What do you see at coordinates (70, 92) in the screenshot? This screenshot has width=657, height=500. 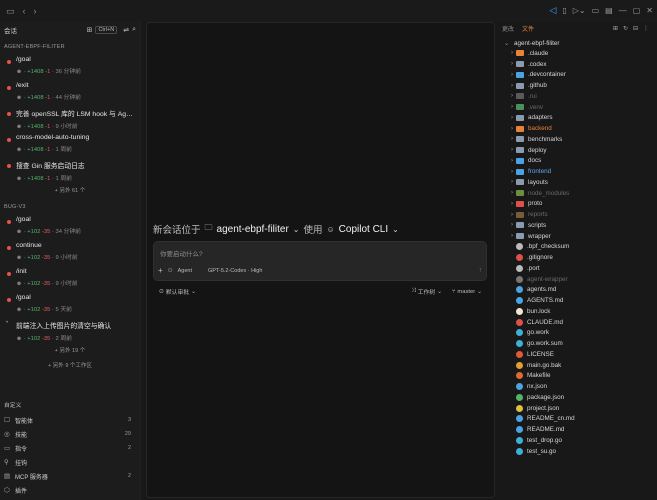 I see `session-item: /exit ☻ · +1408 -1 · 44 分钟前` at bounding box center [70, 92].